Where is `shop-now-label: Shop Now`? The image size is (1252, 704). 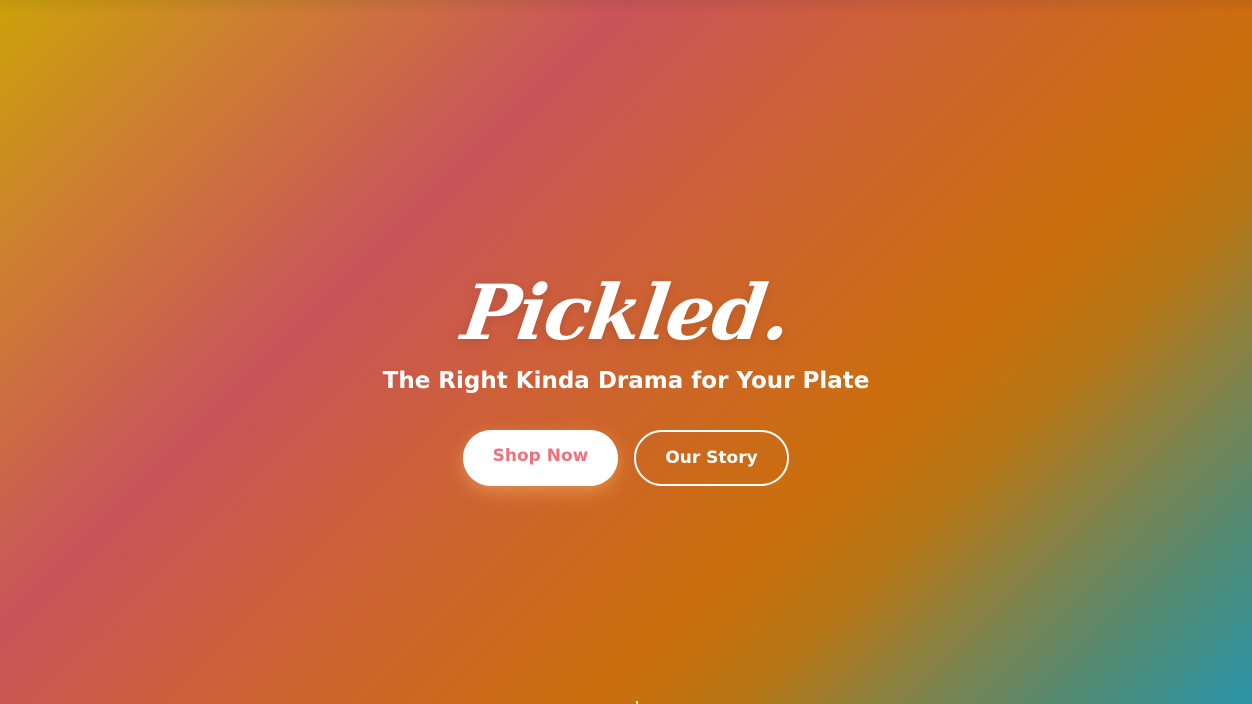 shop-now-label: Shop Now is located at coordinates (540, 456).